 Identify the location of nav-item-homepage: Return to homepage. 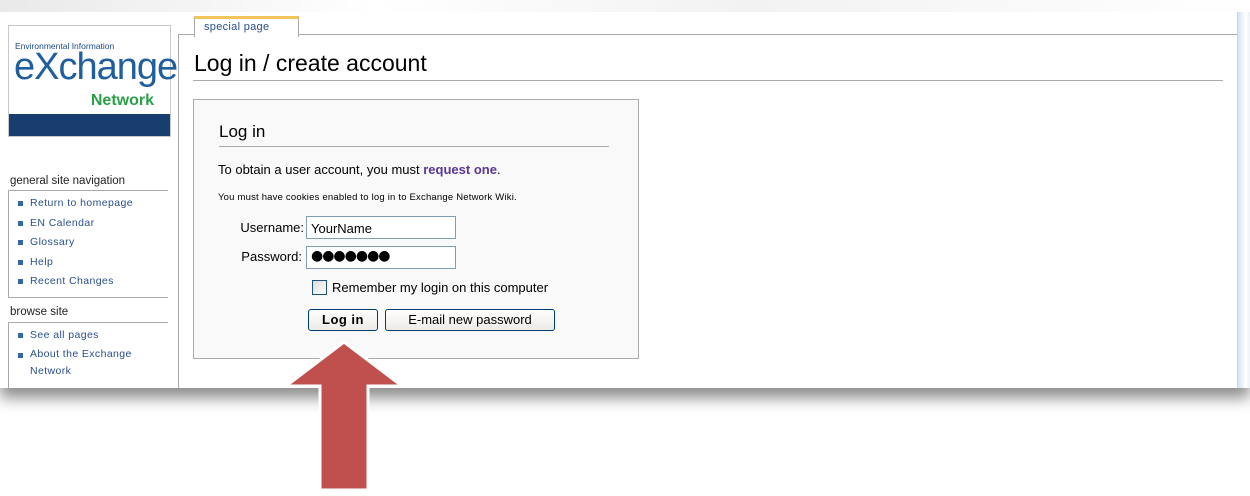
(92, 204).